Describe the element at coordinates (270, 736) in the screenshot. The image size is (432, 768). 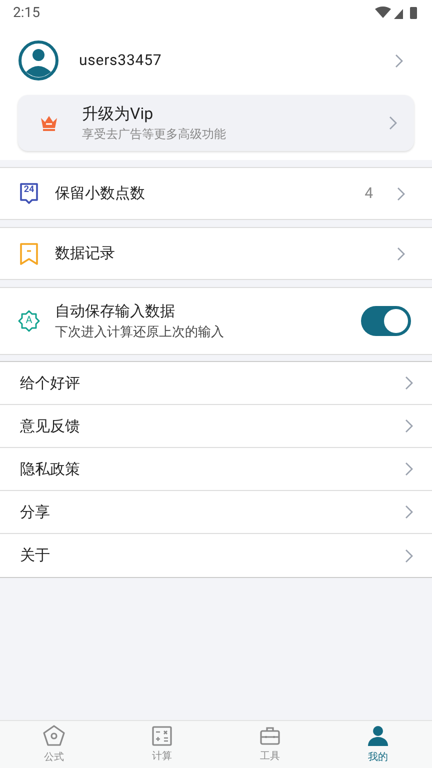
I see `toolbox-icon` at that location.